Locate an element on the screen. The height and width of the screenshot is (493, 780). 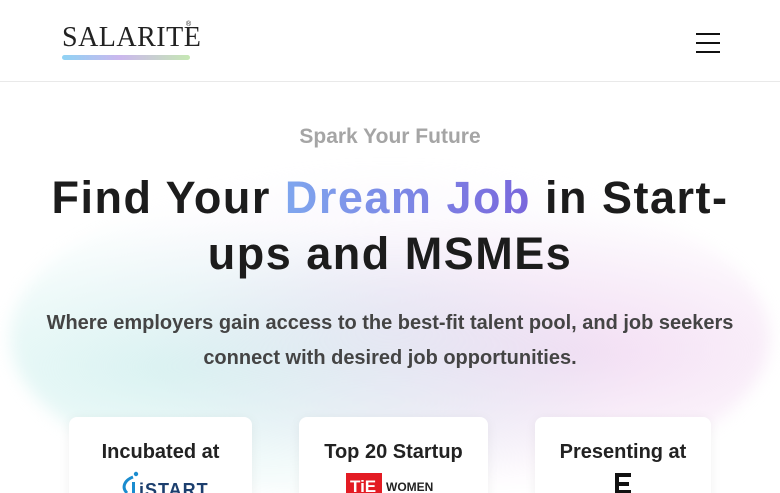
tie-women-logo: TiE WOMEN is located at coordinates (393, 481).